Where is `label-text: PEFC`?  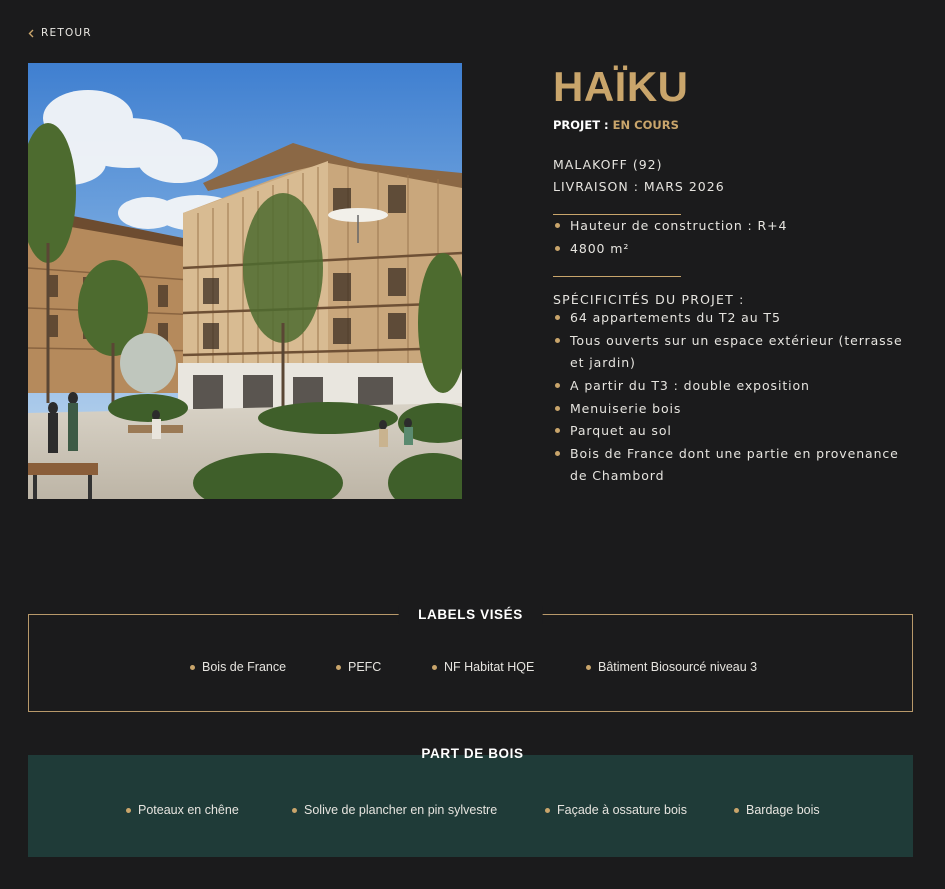 label-text: PEFC is located at coordinates (365, 667).